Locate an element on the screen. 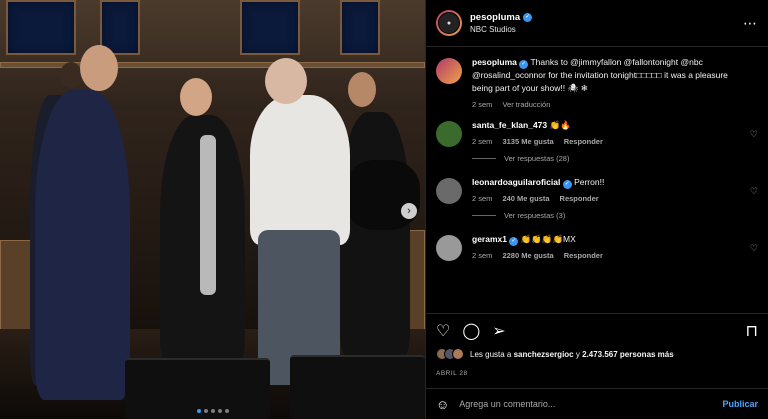 The image size is (768, 419). comment-username: santa_fe_klan_473 is located at coordinates (509, 125).